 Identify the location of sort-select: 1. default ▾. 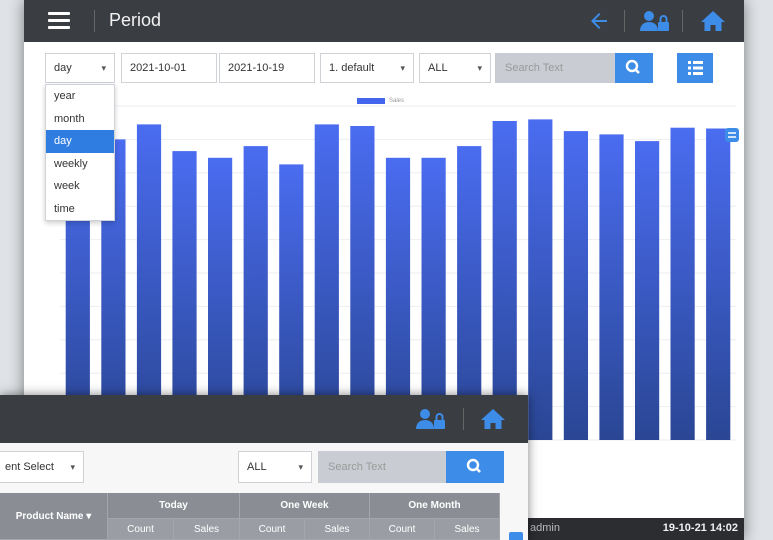
(367, 68).